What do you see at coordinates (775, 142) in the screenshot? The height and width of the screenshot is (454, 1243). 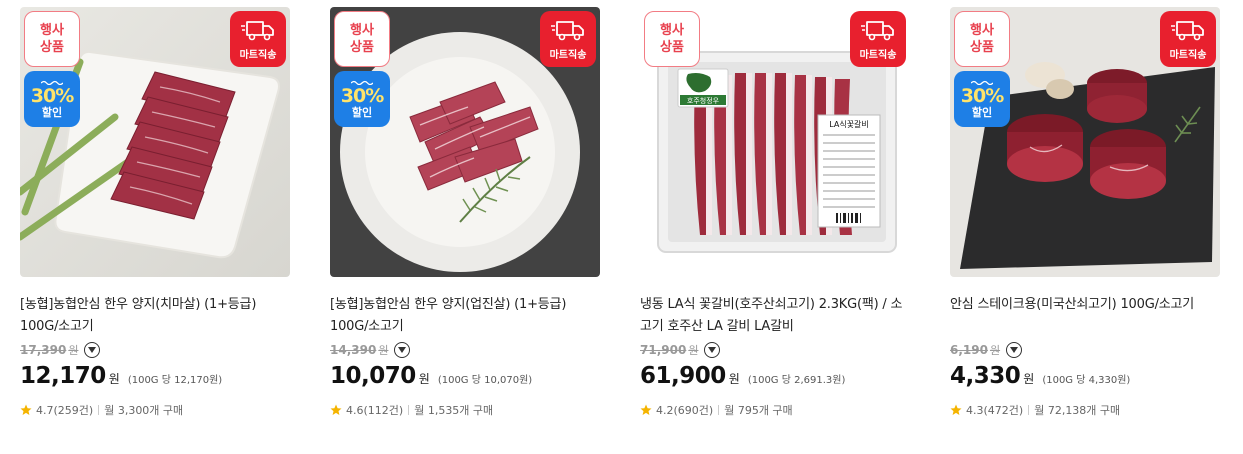 I see `product-image: 호주청정우 LA식꽃갈비 행사 상품 마트직송` at bounding box center [775, 142].